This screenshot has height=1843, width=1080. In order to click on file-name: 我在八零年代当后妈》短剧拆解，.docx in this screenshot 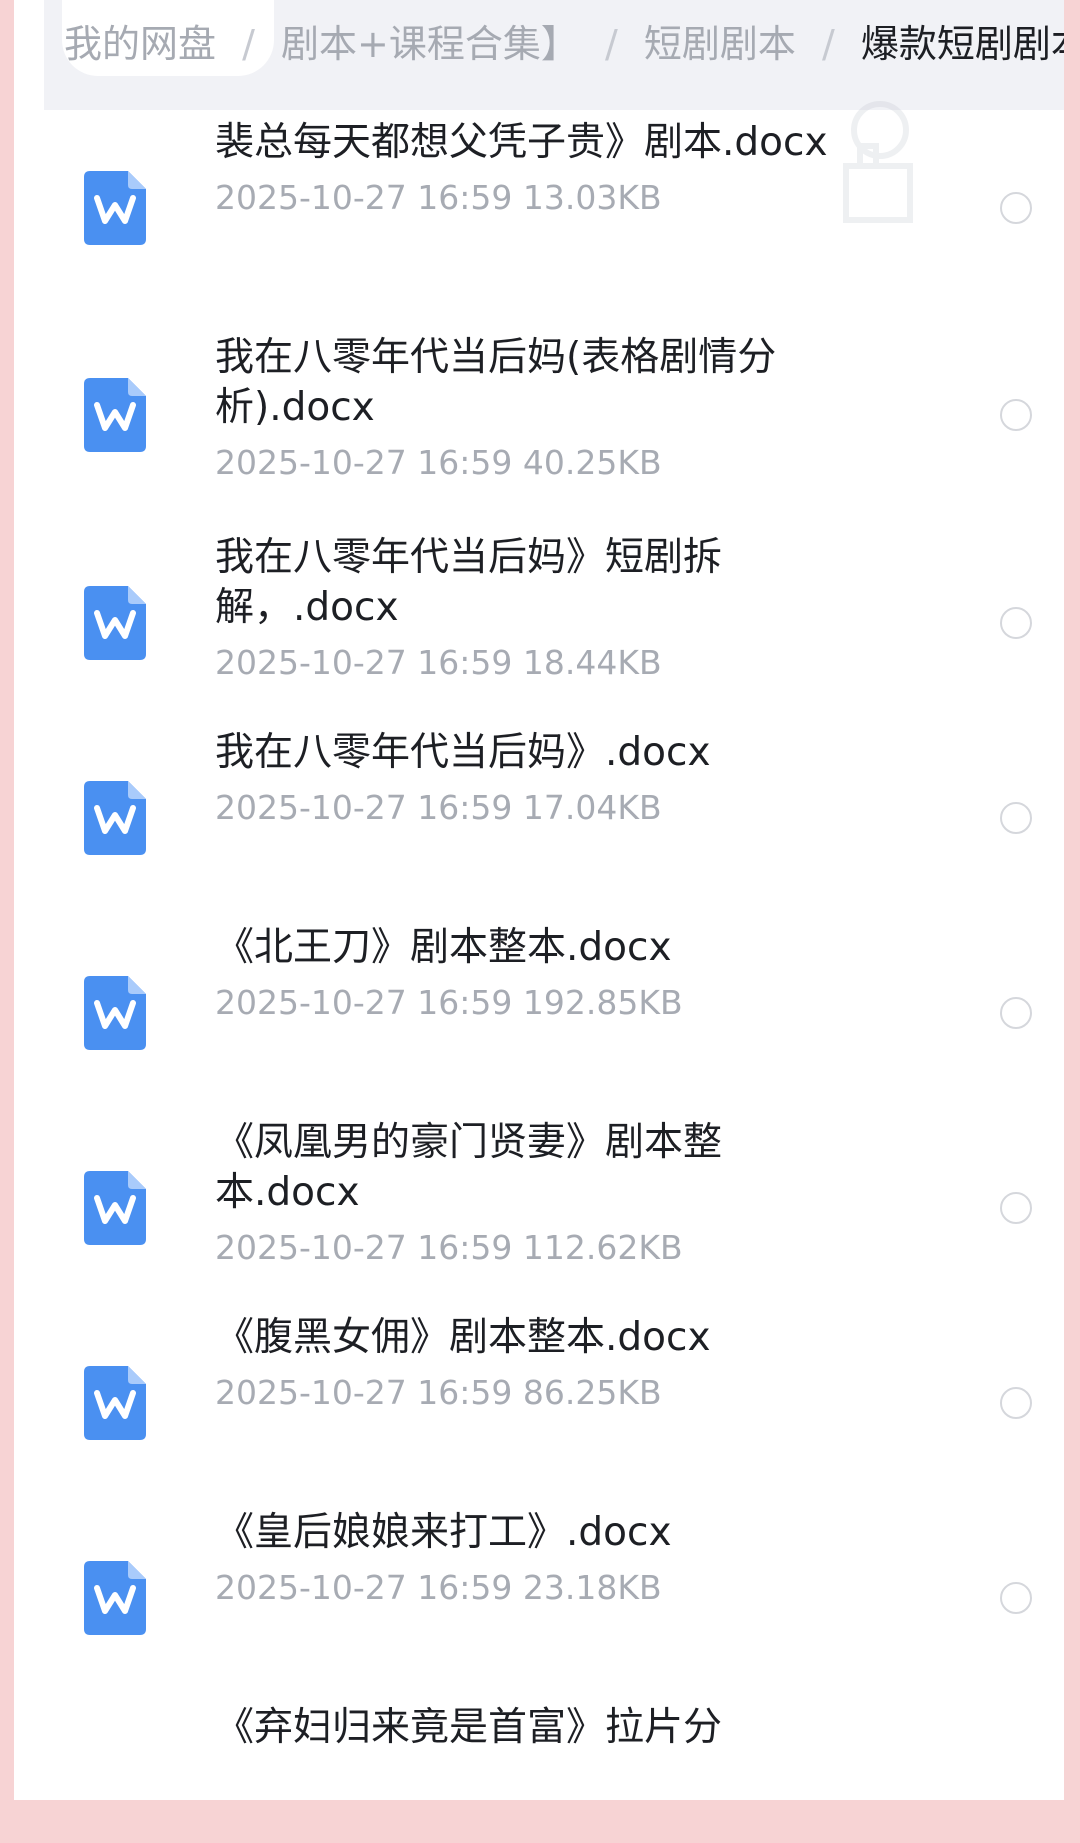, I will do `click(469, 582)`.